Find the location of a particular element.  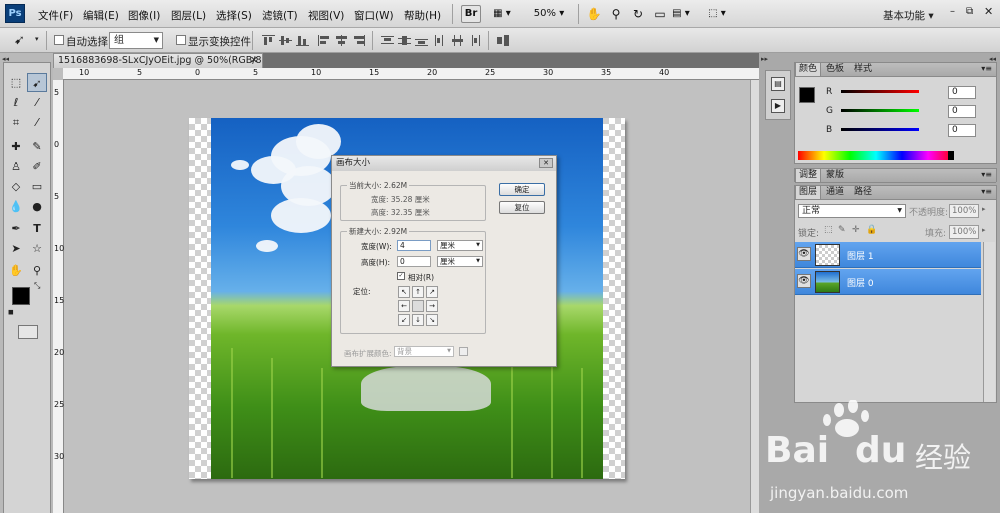

move-tool-icon: ➹ is located at coordinates (37, 82).